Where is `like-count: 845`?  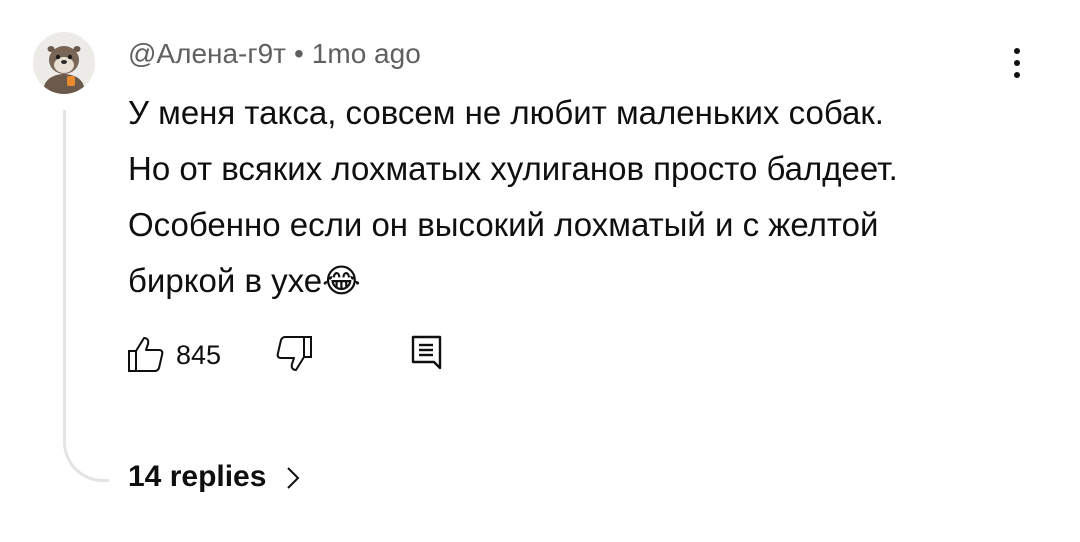
like-count: 845 is located at coordinates (199, 355).